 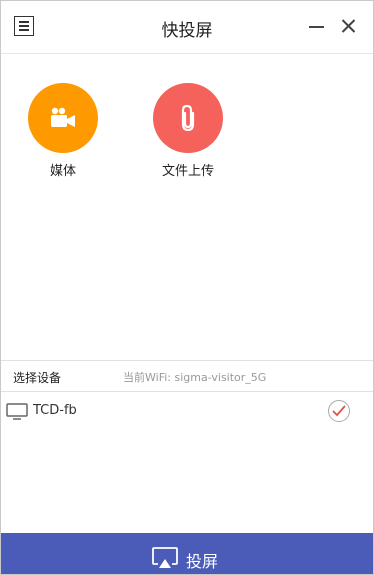 I want to click on paperclip-icon, so click(x=188, y=118).